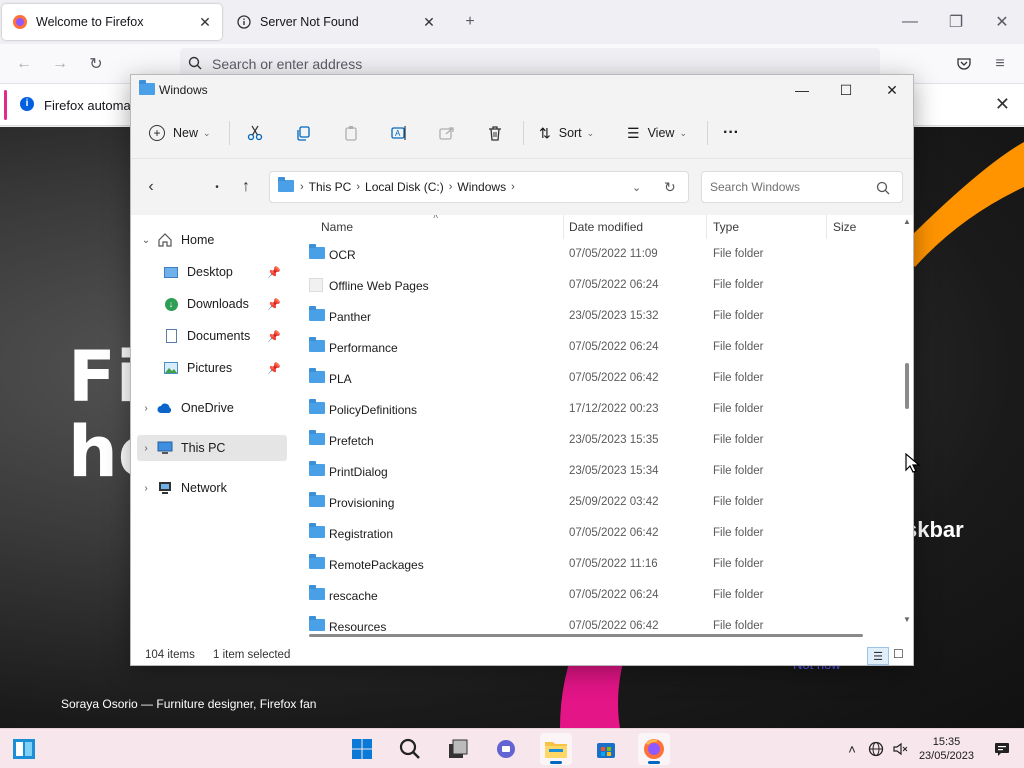 Image resolution: width=1024 pixels, height=768 pixels. Describe the element at coordinates (447, 133) in the screenshot. I see `share-icon` at that location.